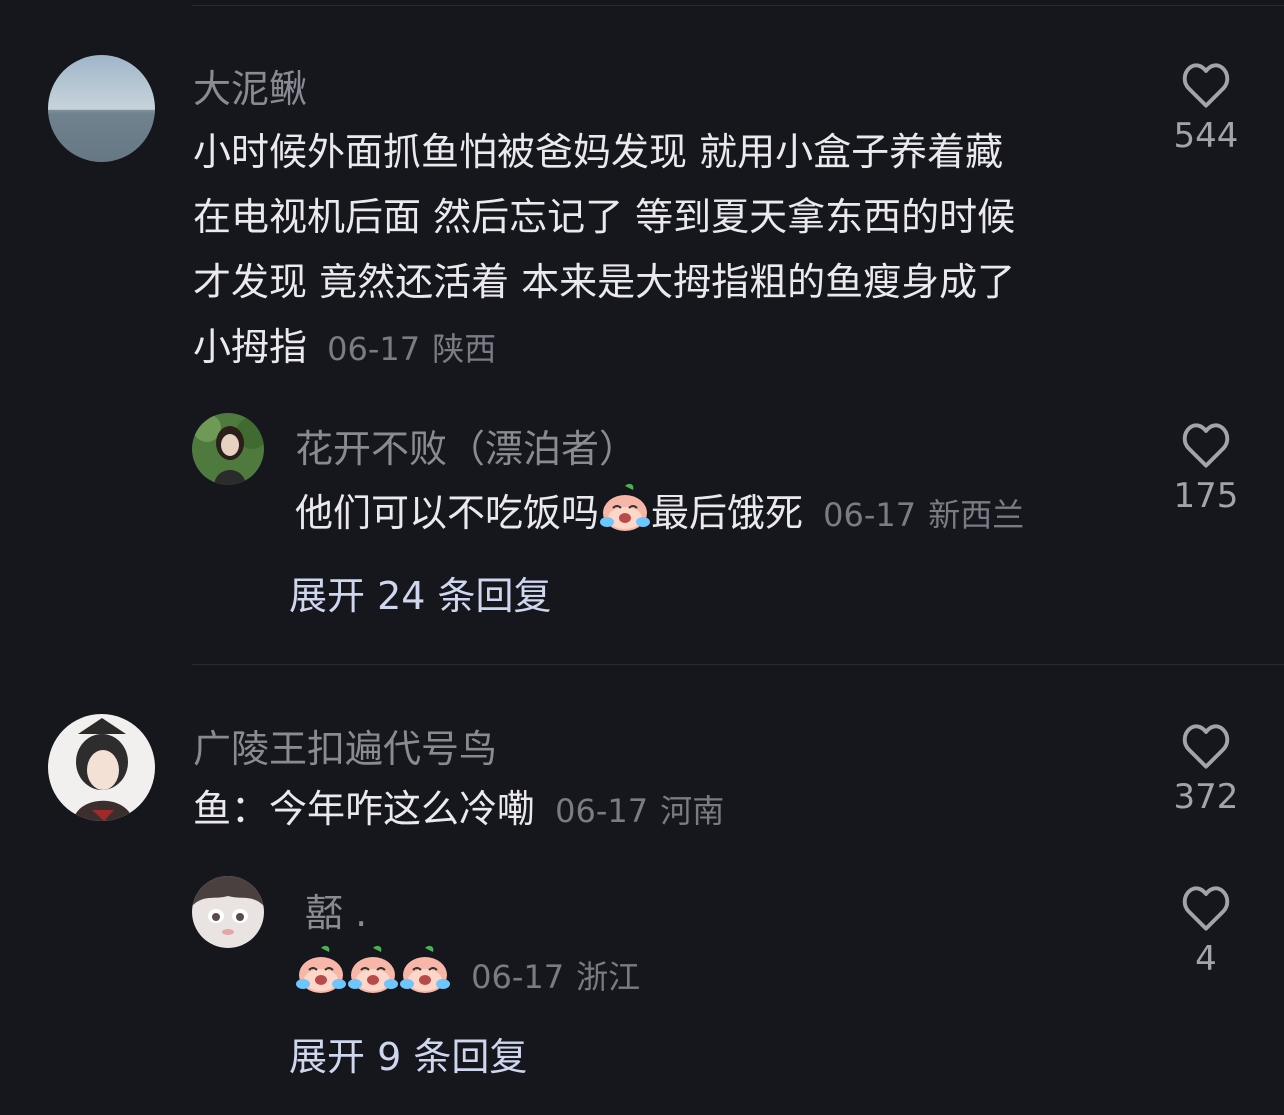 The image size is (1284, 1115). Describe the element at coordinates (364, 809) in the screenshot. I see `comment-text-part: 鱼：今年咋这么冷嘞` at that location.